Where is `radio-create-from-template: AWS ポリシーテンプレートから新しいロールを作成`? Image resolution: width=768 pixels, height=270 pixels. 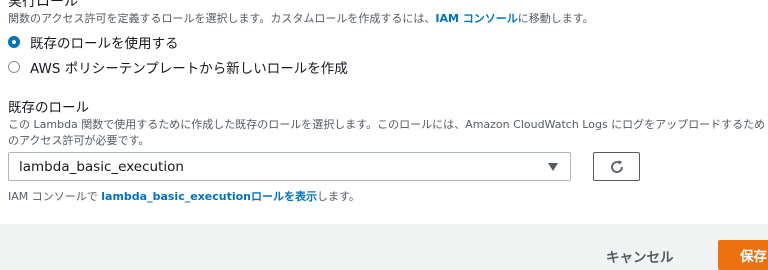
radio-create-from-template: AWS ポリシーテンプレートから新しいロールを作成 is located at coordinates (178, 67).